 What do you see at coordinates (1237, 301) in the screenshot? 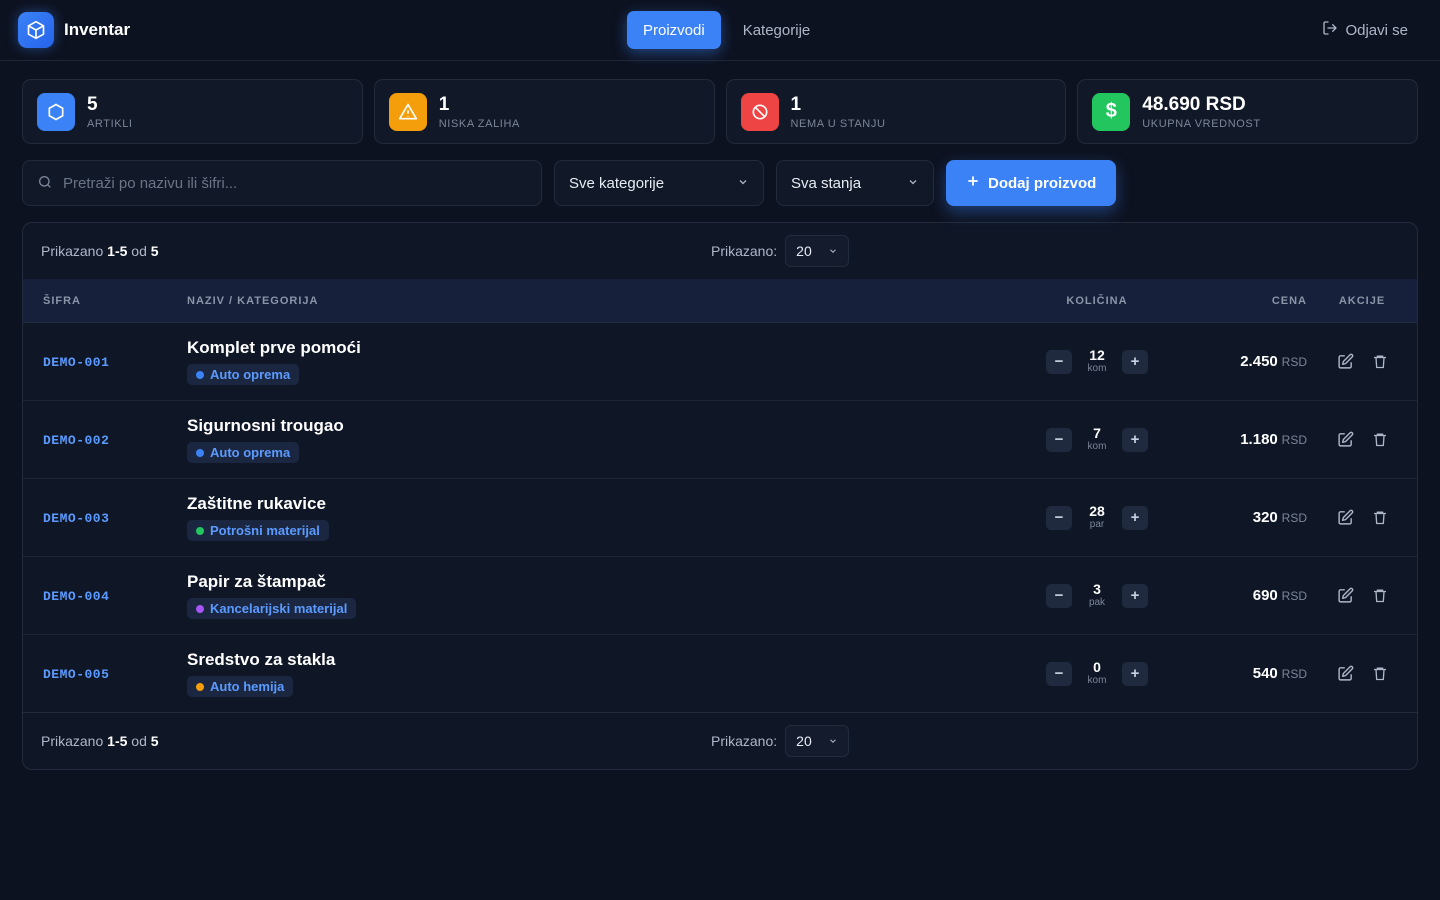
I see `header-price: CENA` at bounding box center [1237, 301].